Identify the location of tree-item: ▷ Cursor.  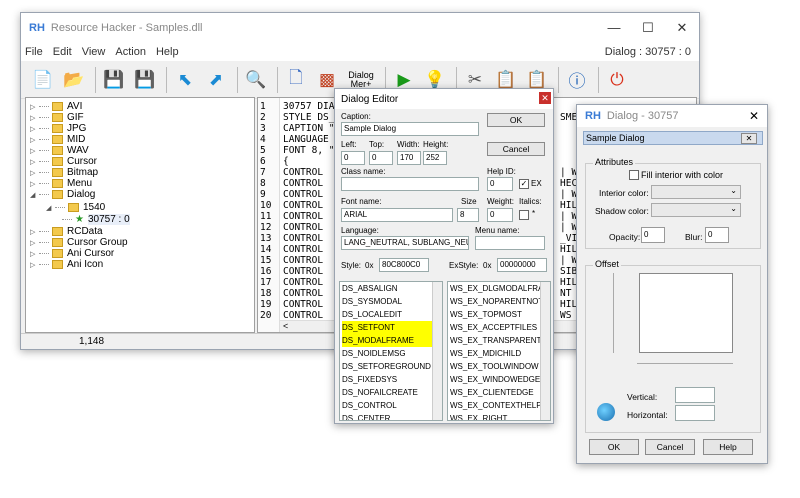
(63, 161).